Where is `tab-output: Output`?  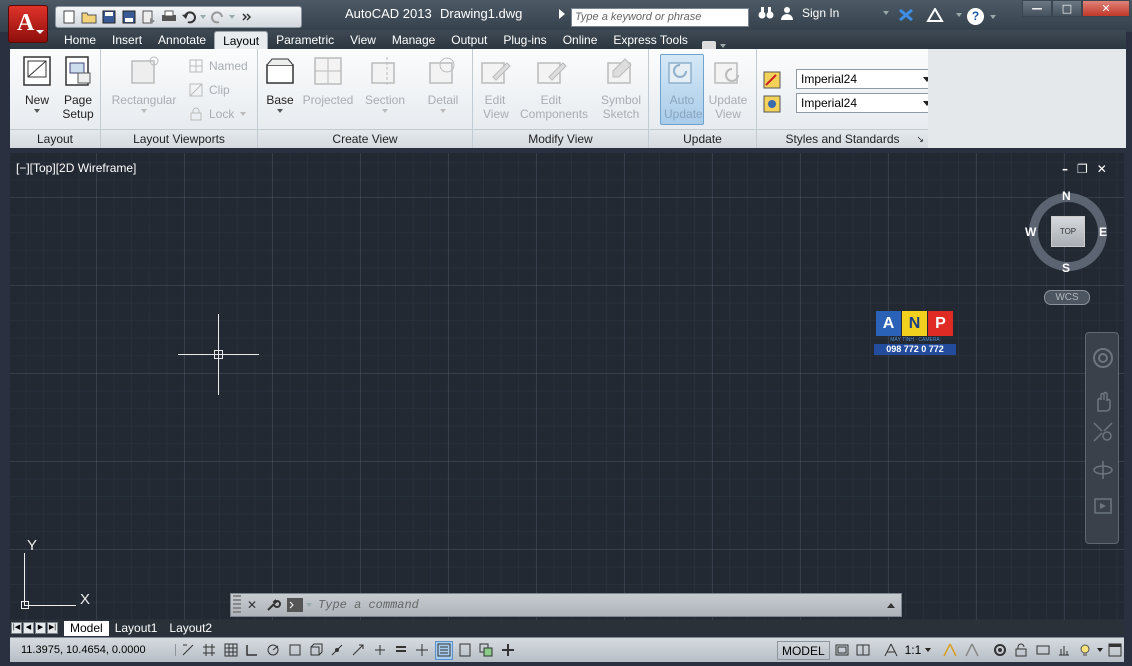
tab-output: Output is located at coordinates (469, 40).